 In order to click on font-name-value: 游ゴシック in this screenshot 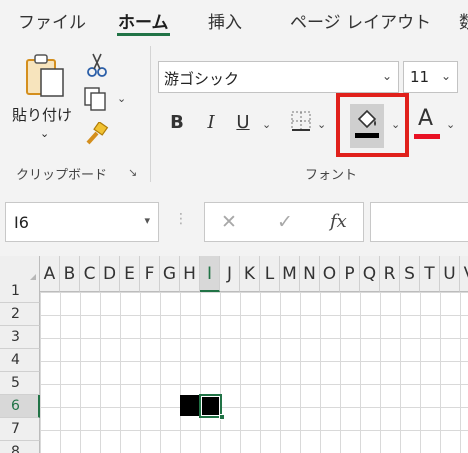, I will do `click(202, 79)`.